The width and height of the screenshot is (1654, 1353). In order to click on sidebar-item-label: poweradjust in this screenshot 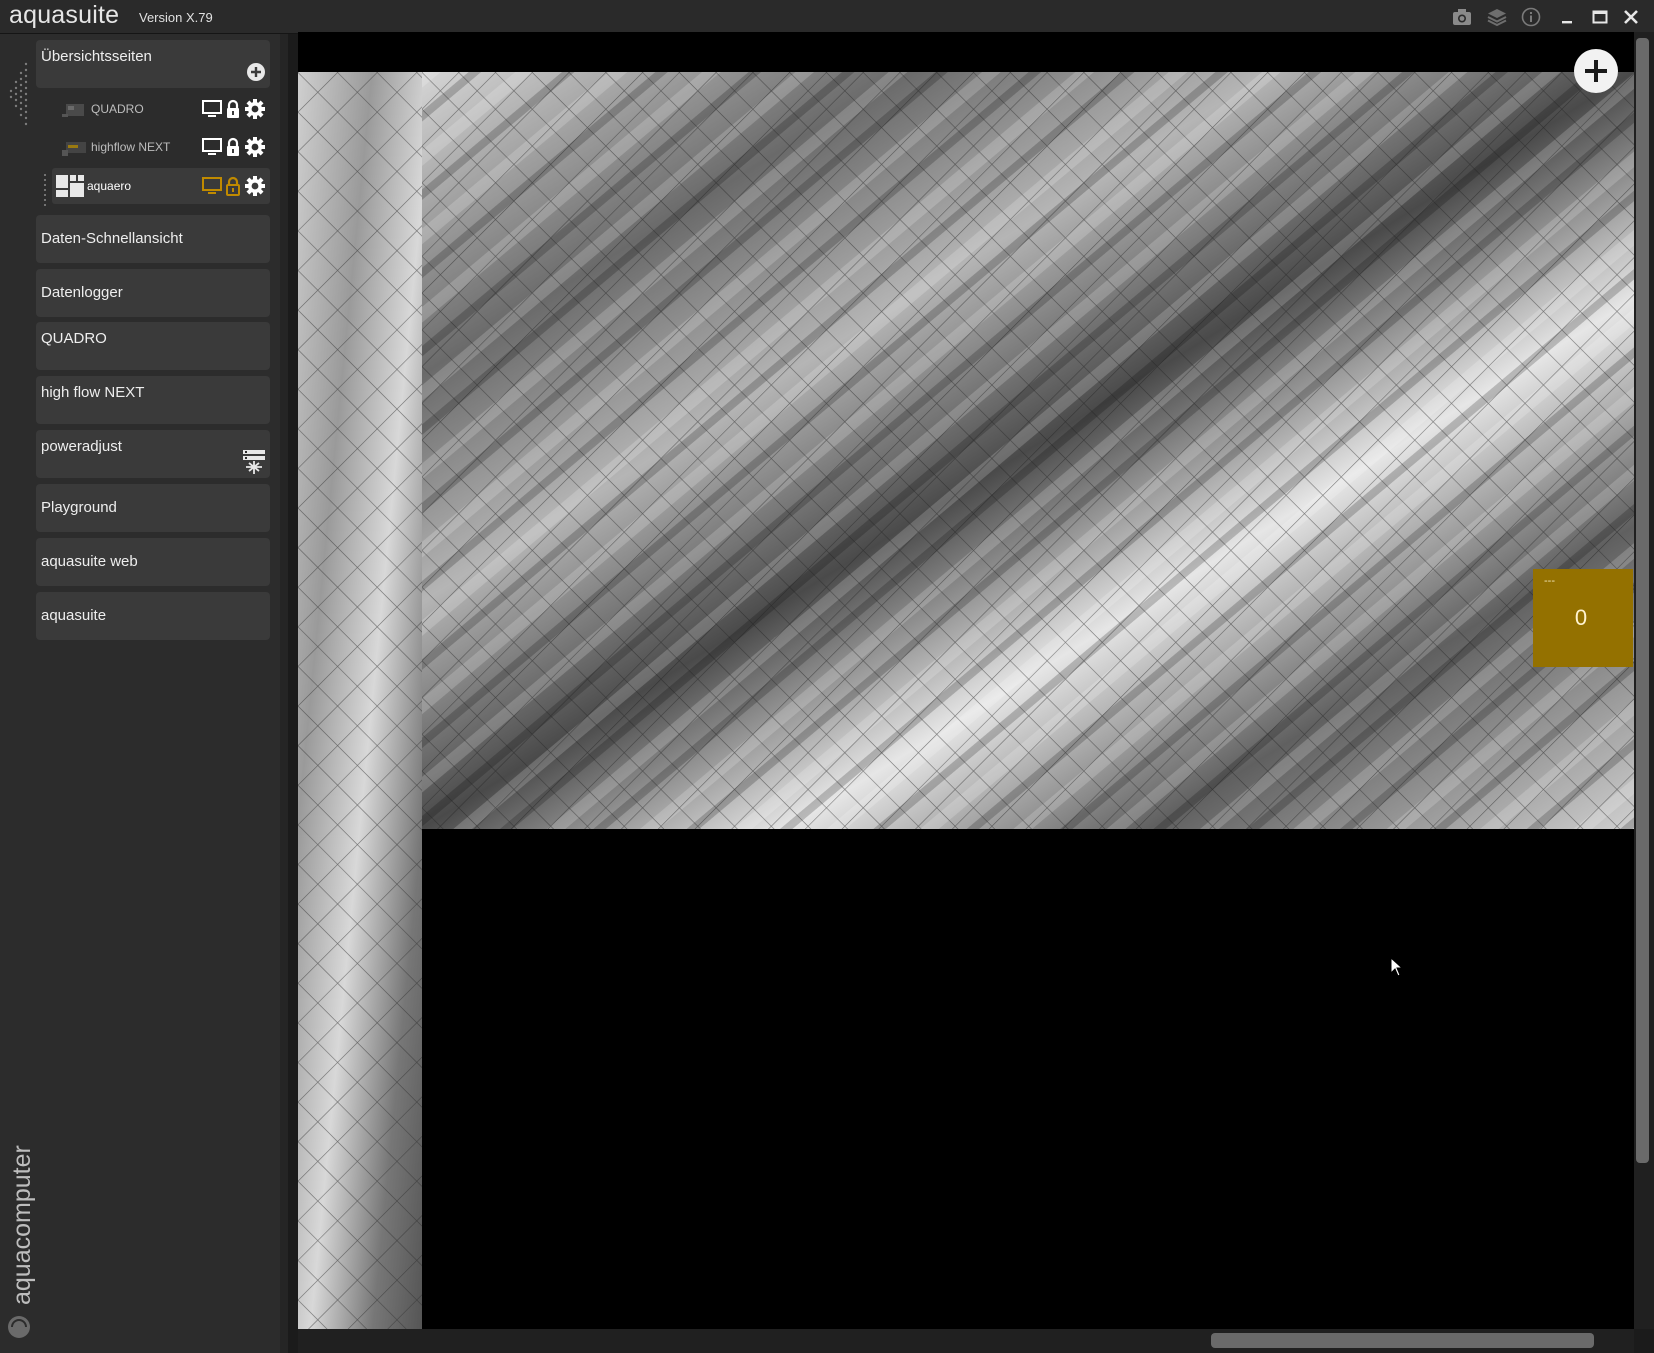, I will do `click(81, 446)`.